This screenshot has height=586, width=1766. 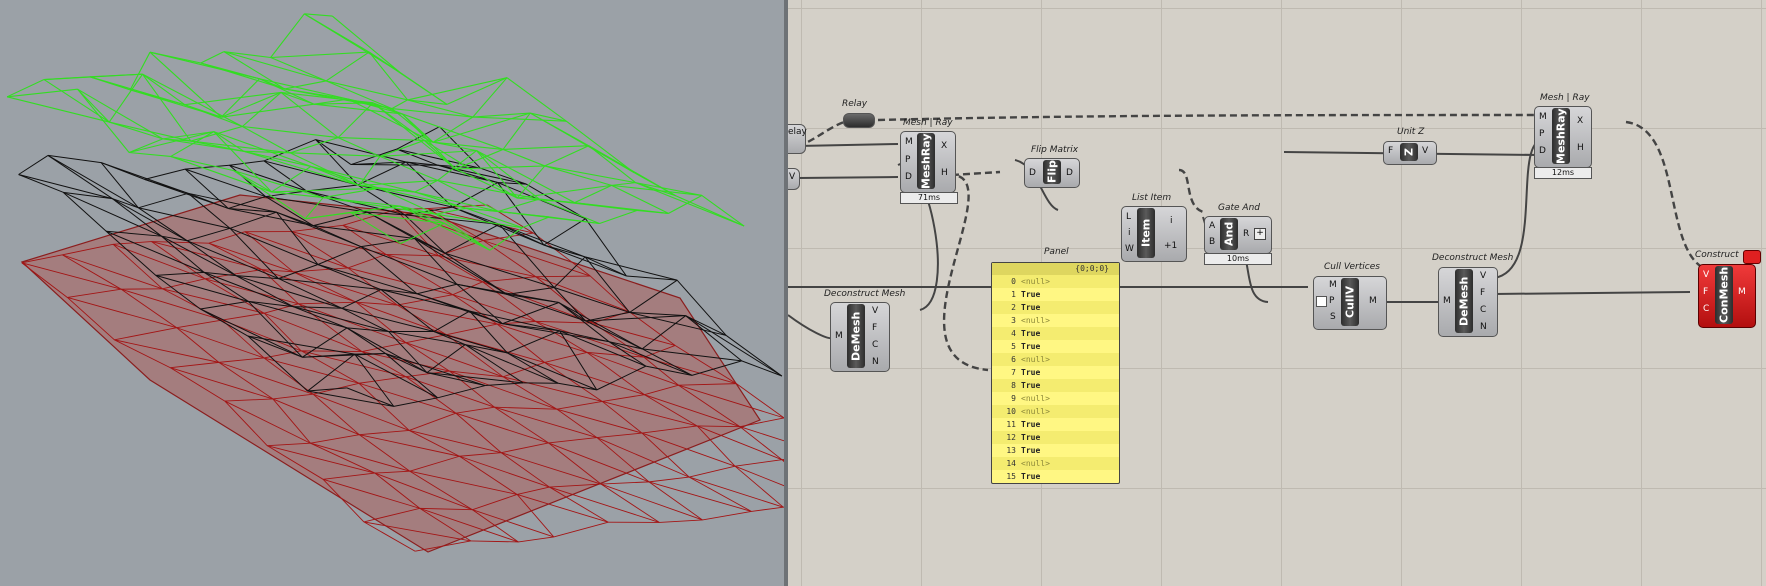 I want to click on cullv-core: CullV, so click(x=1350, y=302).